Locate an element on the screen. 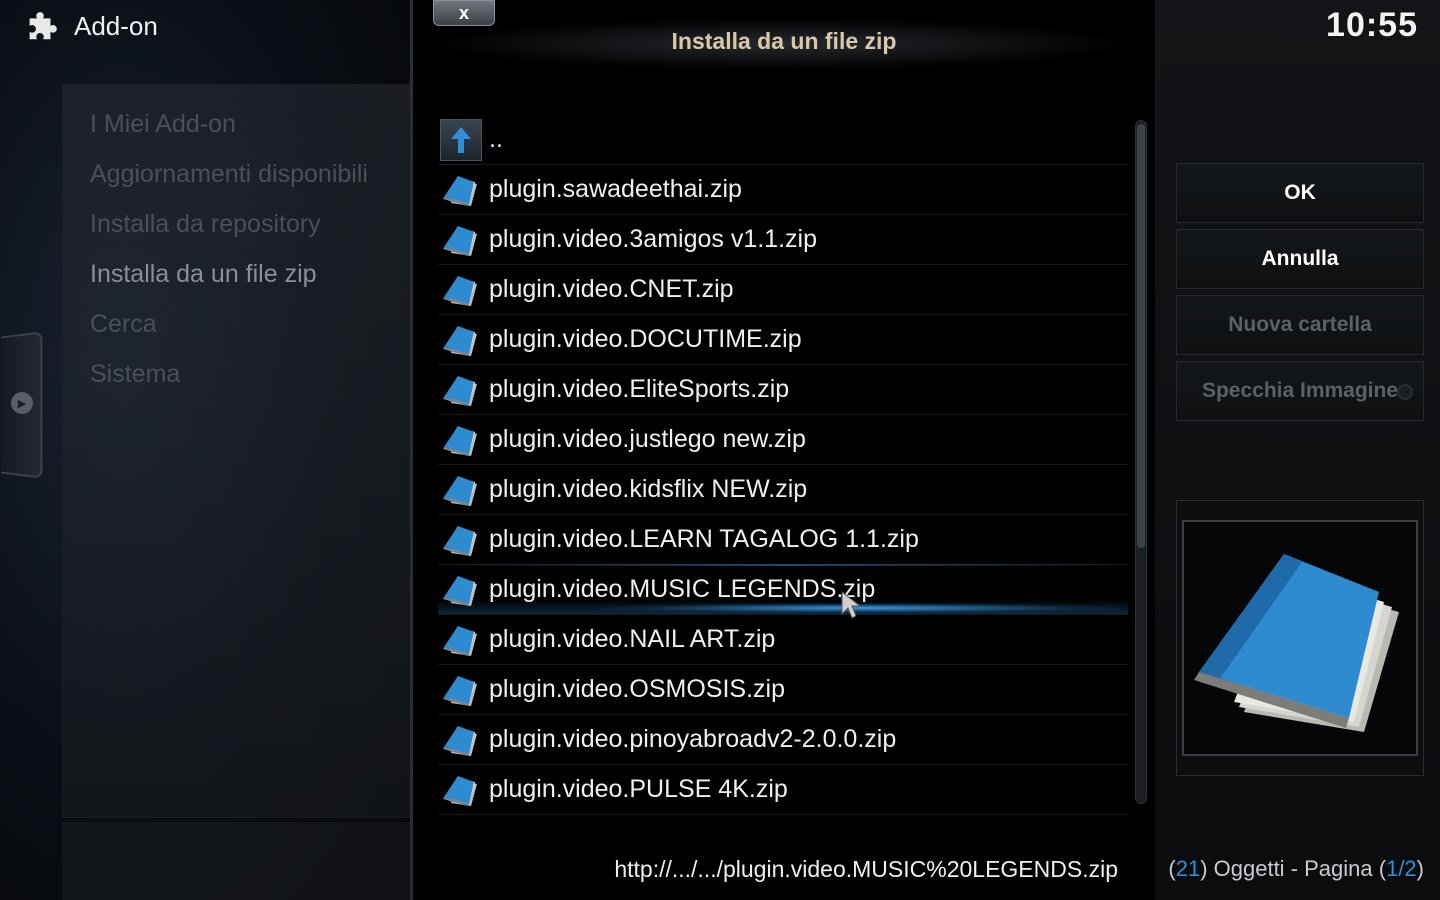  file-name: plugin.video.3amigos v1.1.zip is located at coordinates (653, 239).